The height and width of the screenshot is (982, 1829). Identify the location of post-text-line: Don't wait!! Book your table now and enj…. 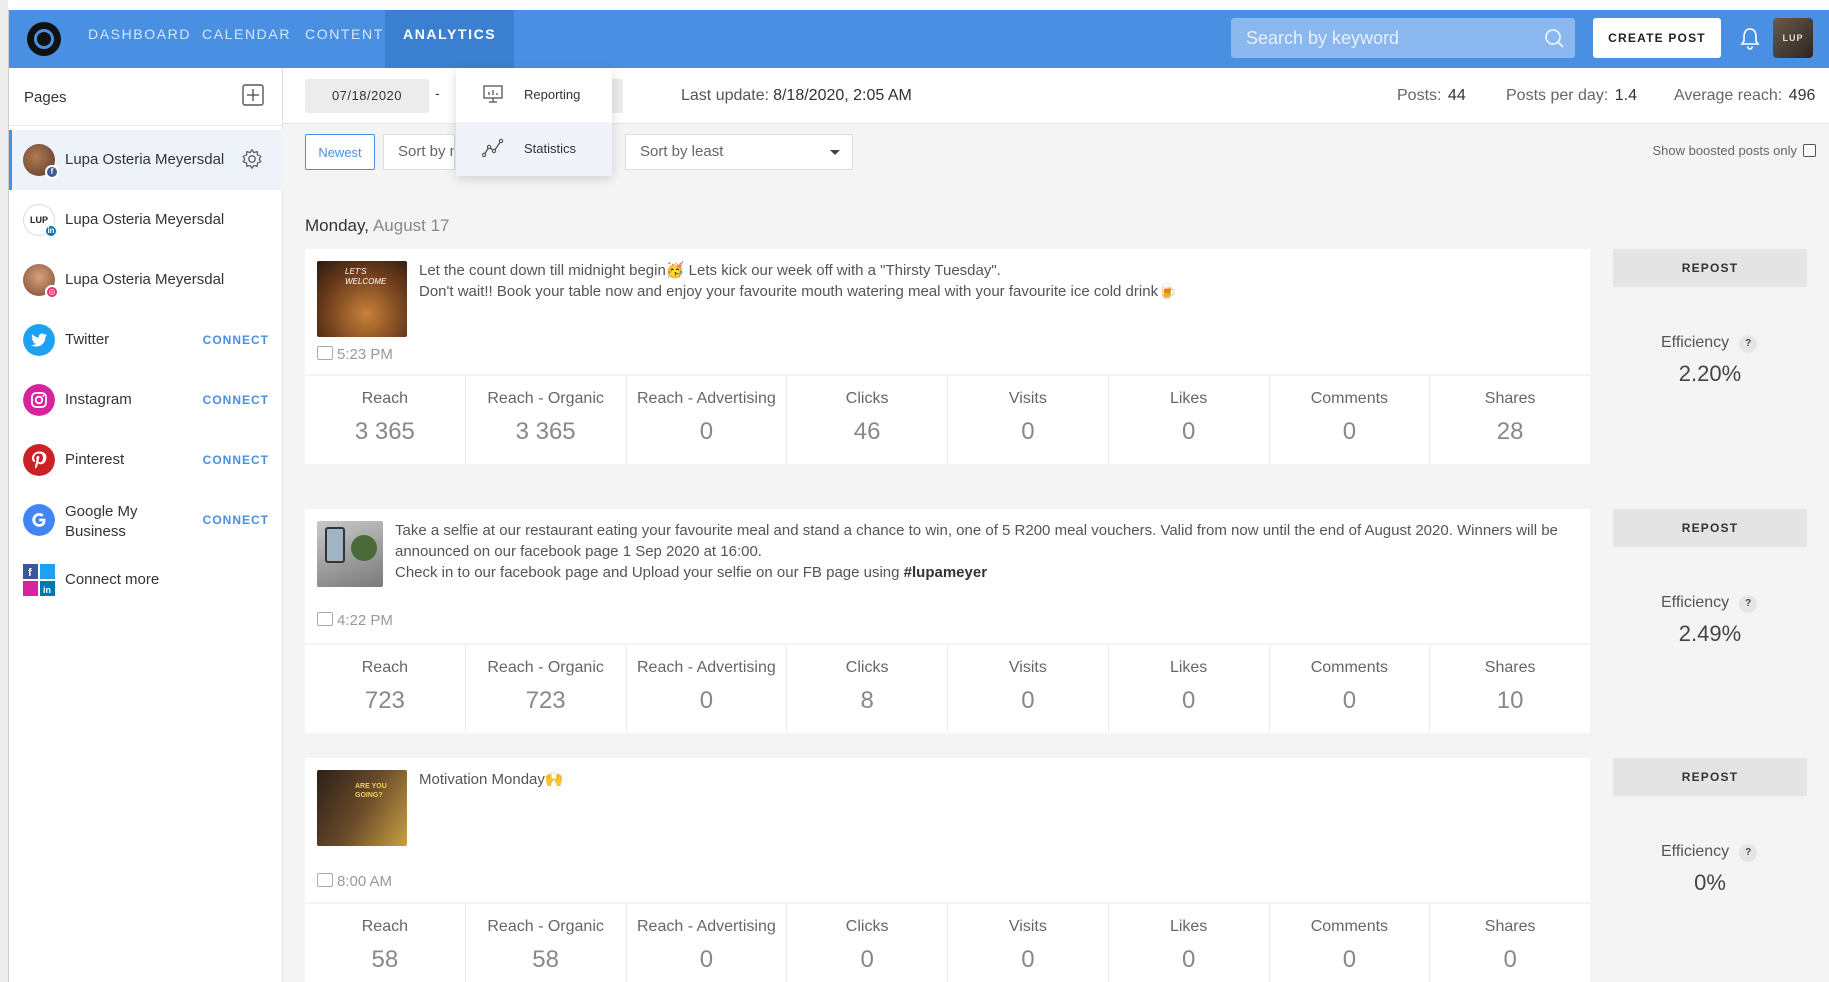
(798, 291).